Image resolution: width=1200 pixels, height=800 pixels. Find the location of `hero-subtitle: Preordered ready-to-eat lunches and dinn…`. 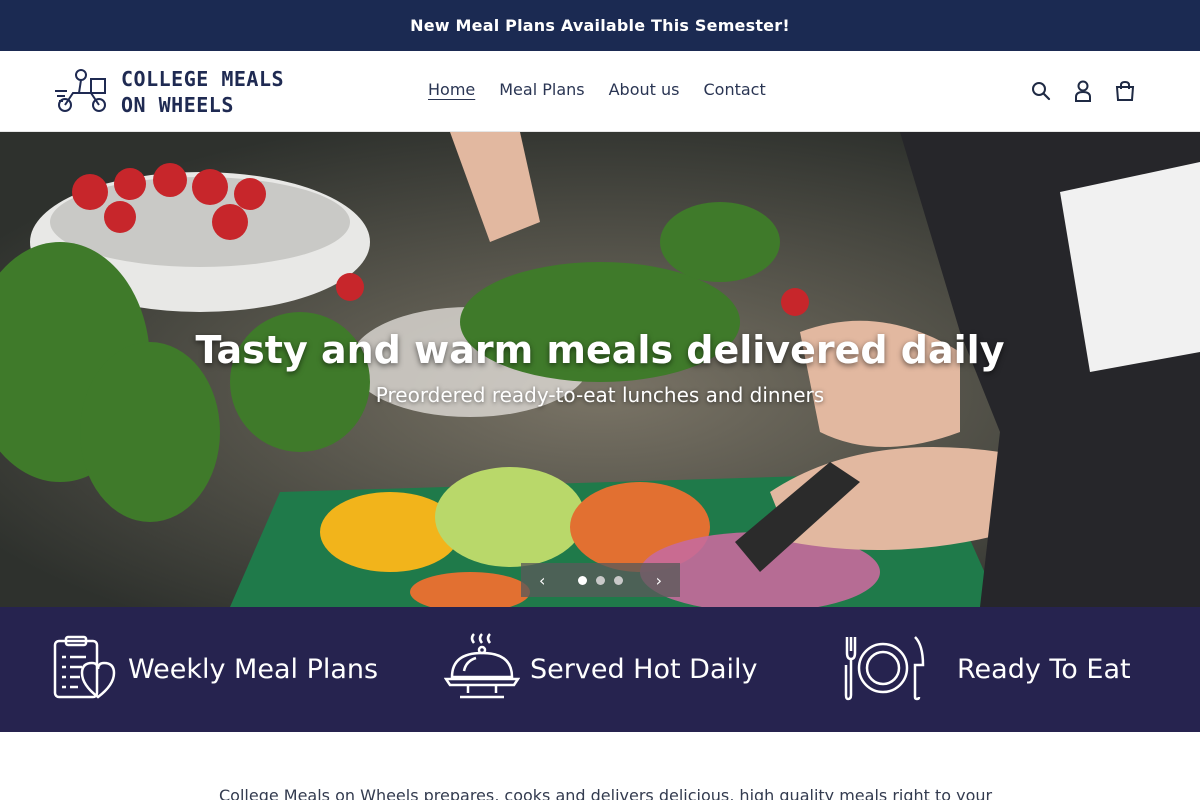

hero-subtitle: Preordered ready-to-eat lunches and dinn… is located at coordinates (600, 395).